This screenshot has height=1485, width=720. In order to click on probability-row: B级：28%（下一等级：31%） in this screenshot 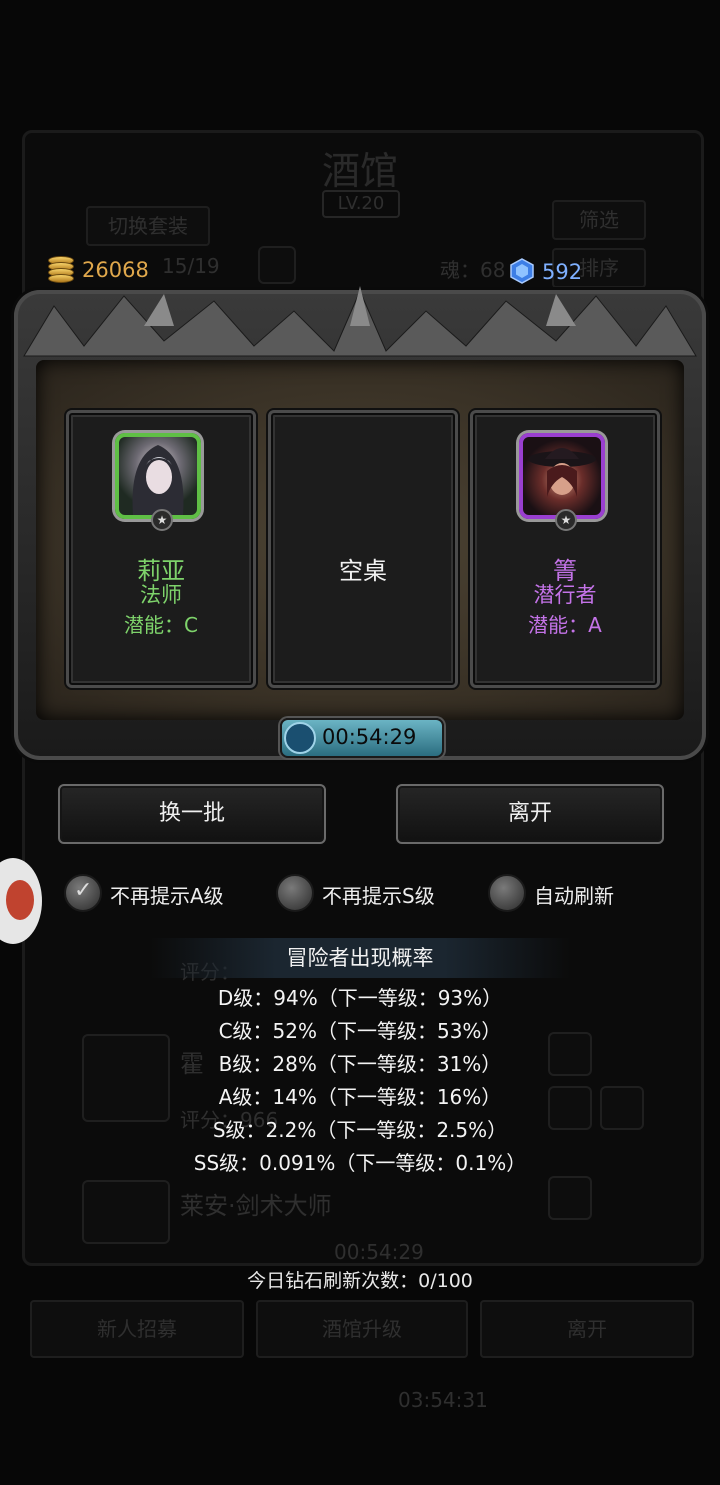, I will do `click(360, 1064)`.